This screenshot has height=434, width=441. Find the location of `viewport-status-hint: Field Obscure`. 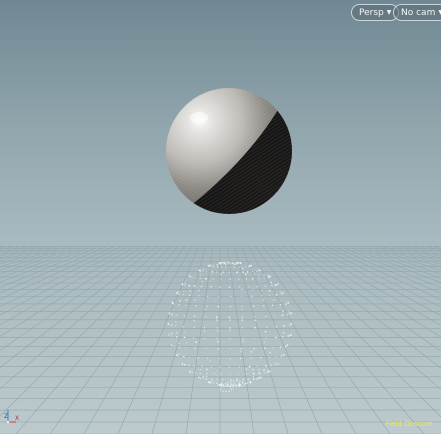

viewport-status-hint: Field Obscure is located at coordinates (409, 424).